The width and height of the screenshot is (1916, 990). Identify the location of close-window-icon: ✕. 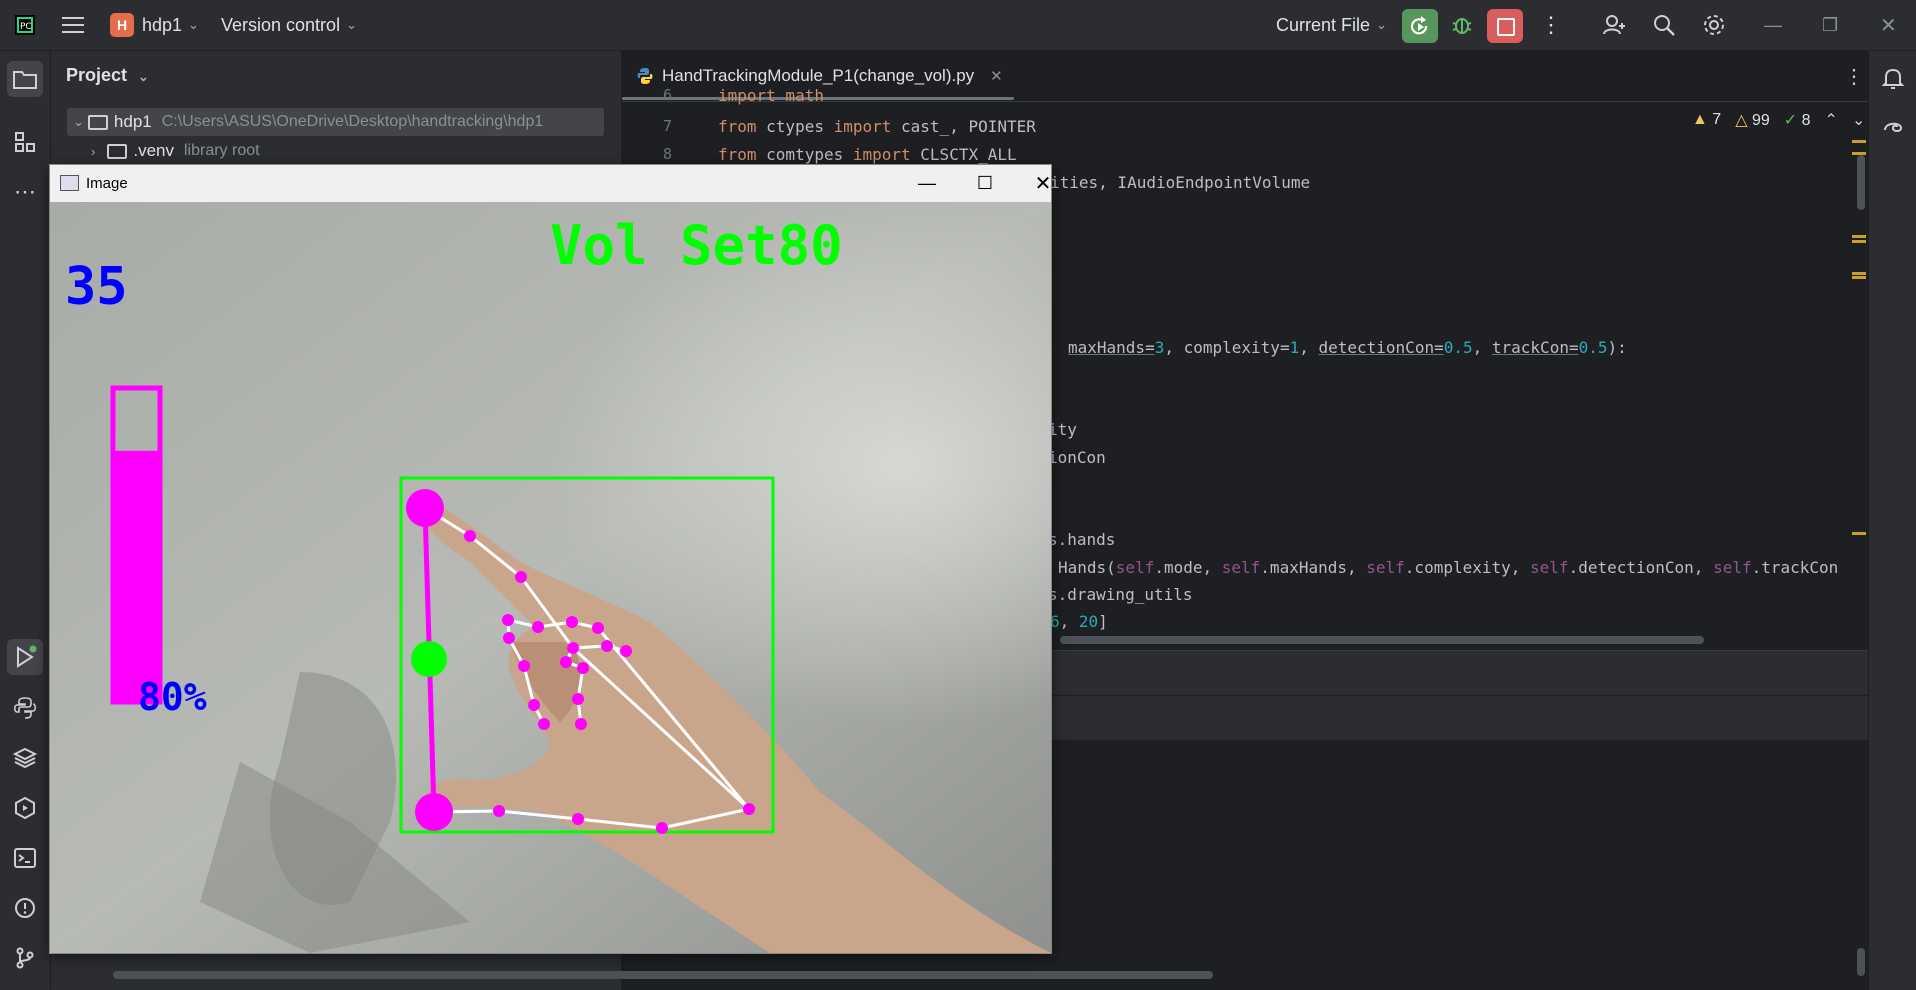
(1888, 25).